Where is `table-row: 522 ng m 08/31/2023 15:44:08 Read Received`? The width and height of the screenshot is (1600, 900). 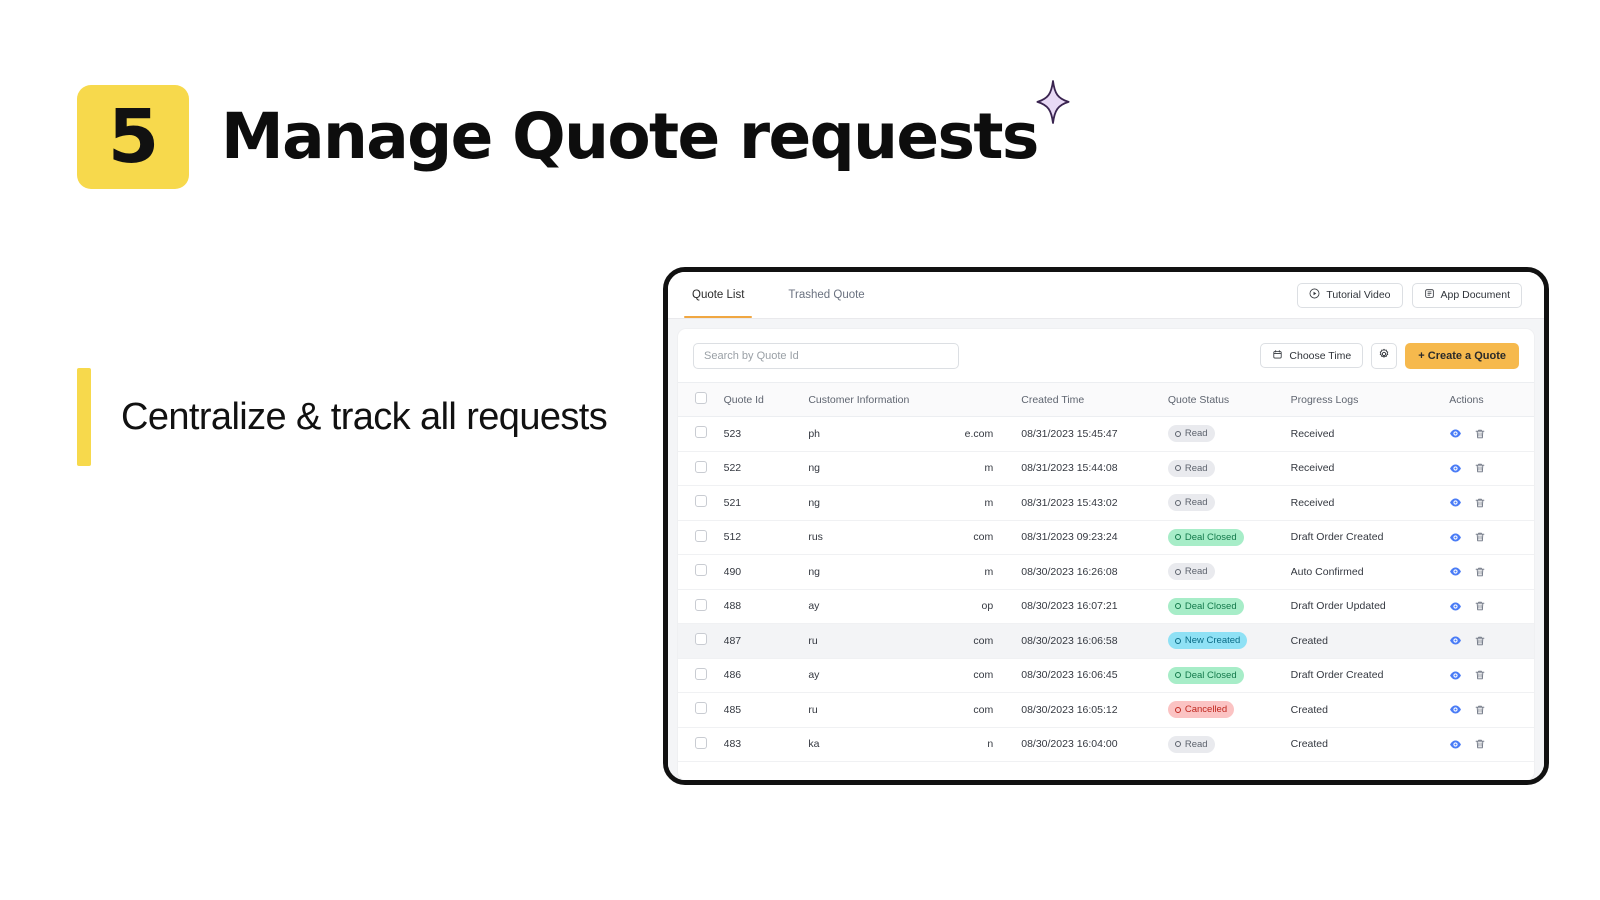 table-row: 522 ng m 08/31/2023 15:44:08 Read Received is located at coordinates (1106, 468).